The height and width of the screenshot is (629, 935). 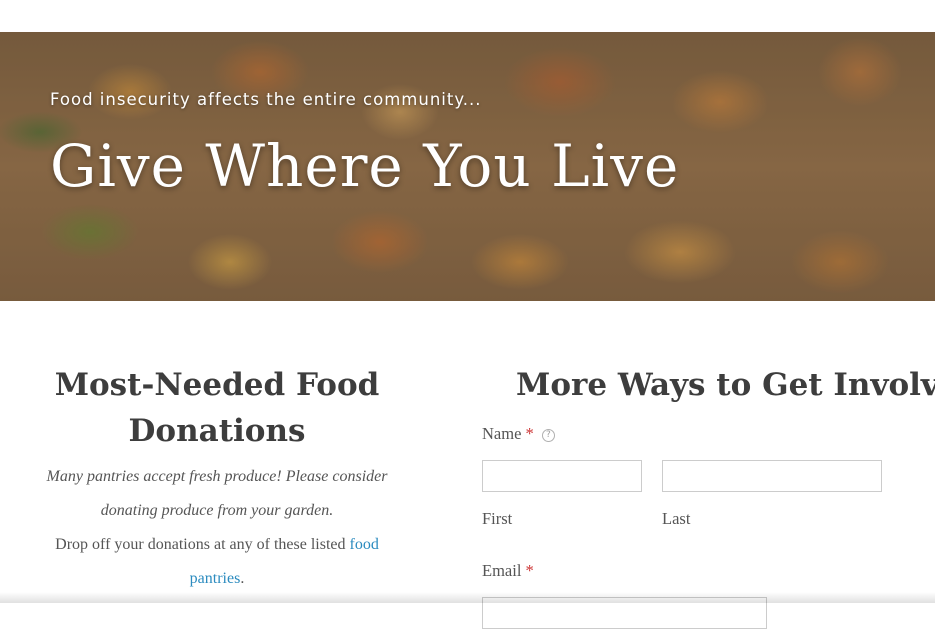 I want to click on name-label: Name * ?, so click(x=518, y=434).